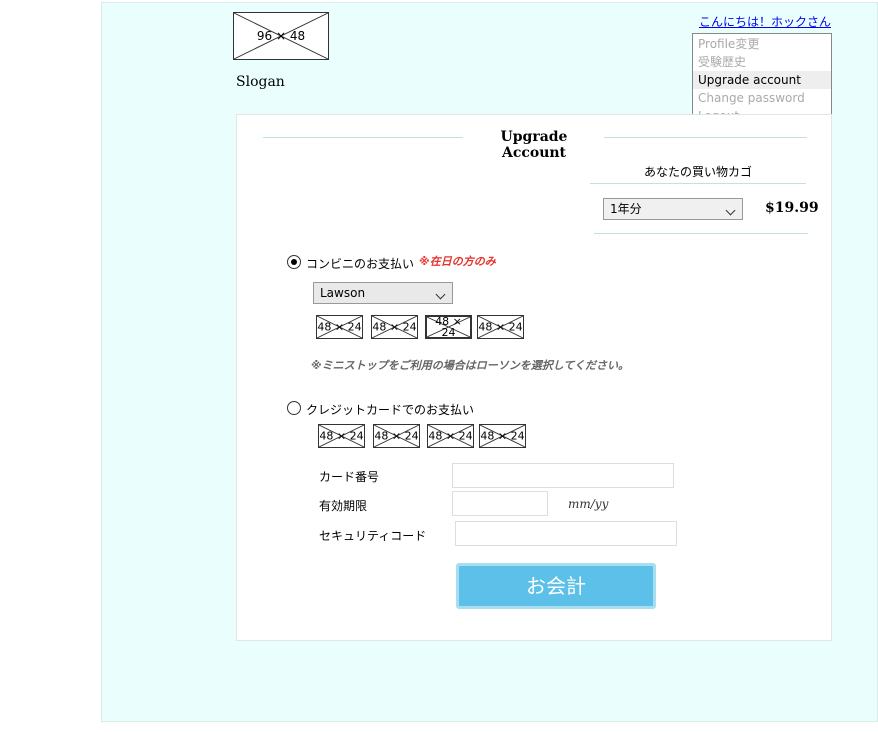  I want to click on expiry-input, so click(500, 503).